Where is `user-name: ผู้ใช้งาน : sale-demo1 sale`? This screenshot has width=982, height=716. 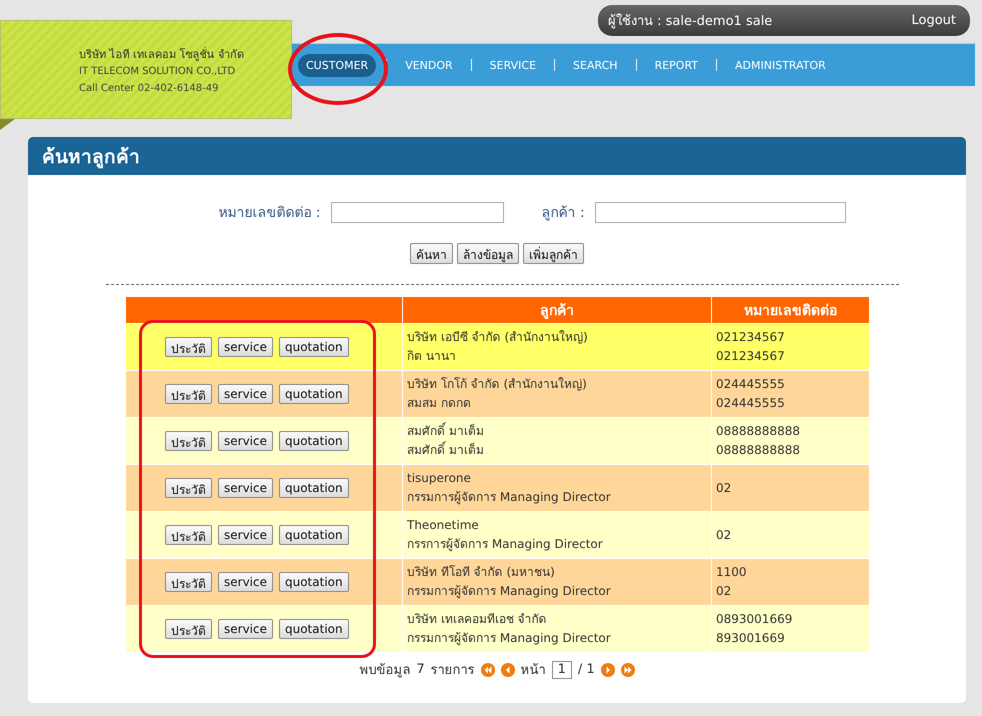 user-name: ผู้ใช้งาน : sale-demo1 sale is located at coordinates (690, 21).